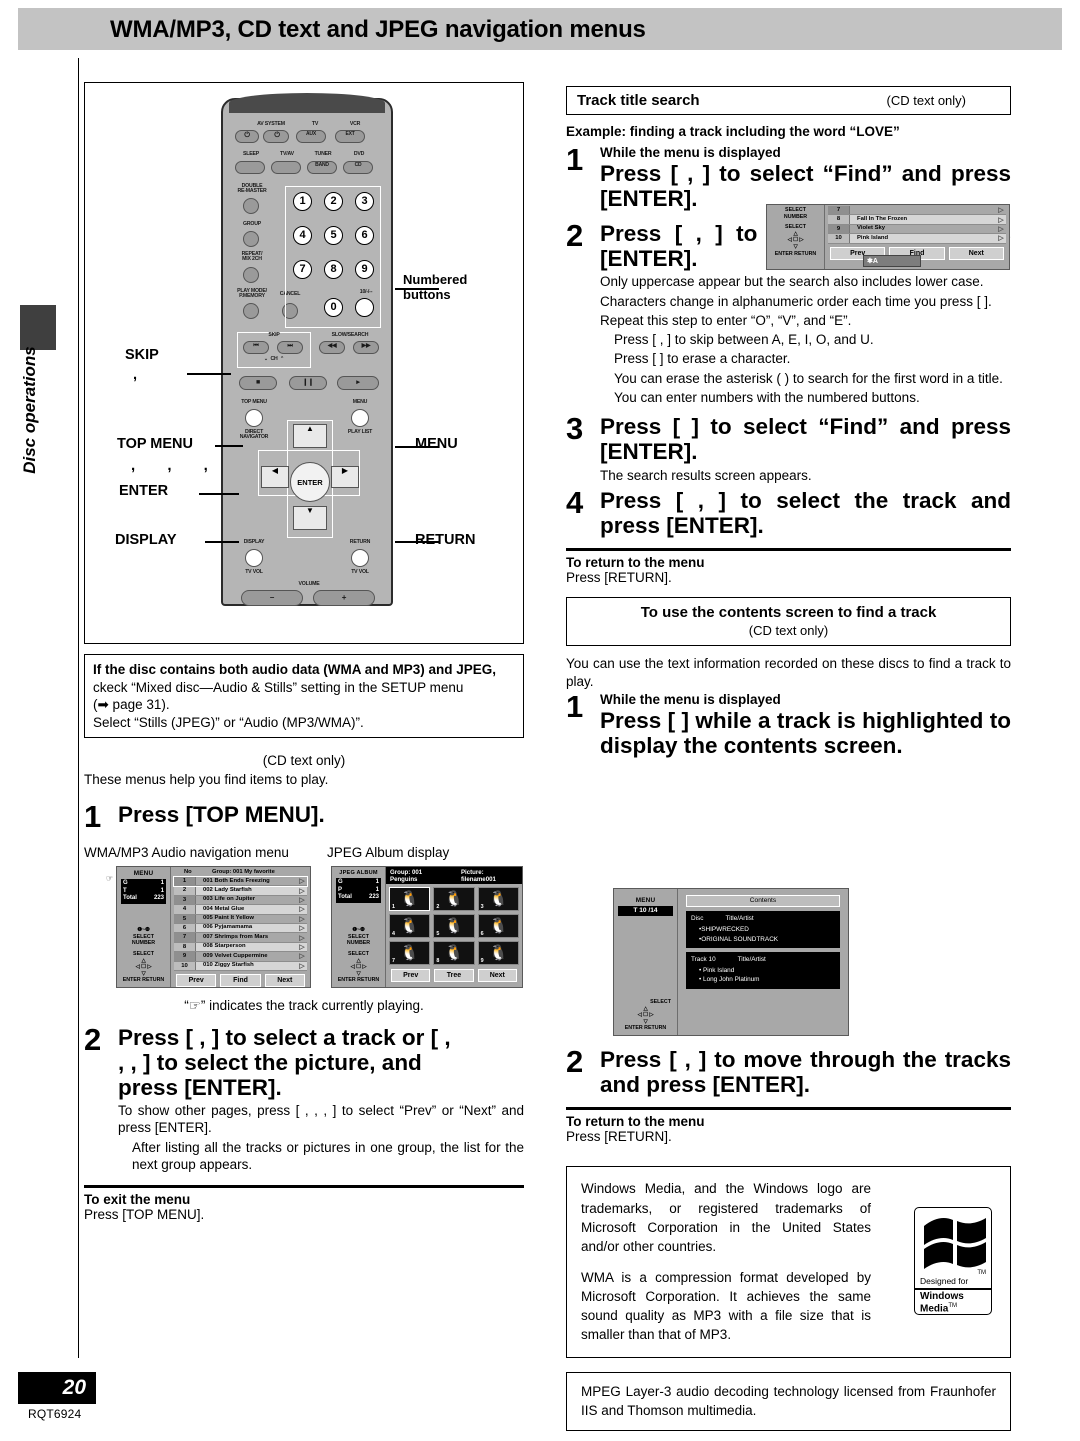 The height and width of the screenshot is (1441, 1080). What do you see at coordinates (251, 206) in the screenshot?
I see `double-remaster-button` at bounding box center [251, 206].